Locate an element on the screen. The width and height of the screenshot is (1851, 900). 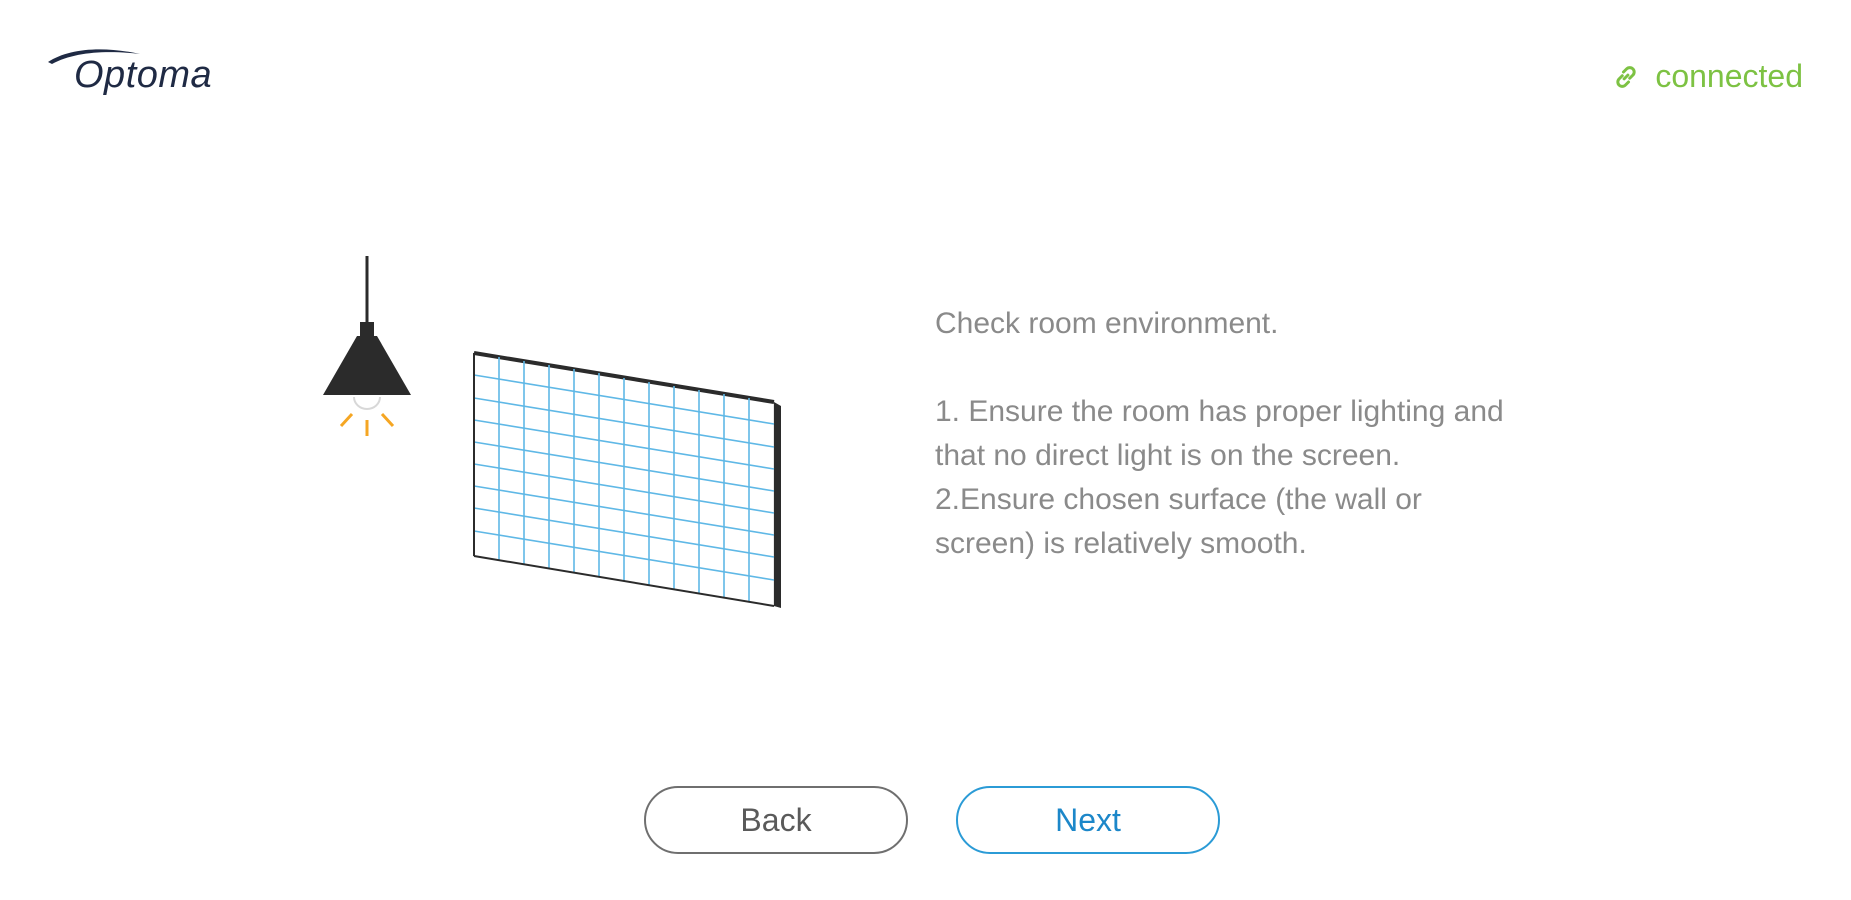
room-illustration is located at coordinates (552, 432).